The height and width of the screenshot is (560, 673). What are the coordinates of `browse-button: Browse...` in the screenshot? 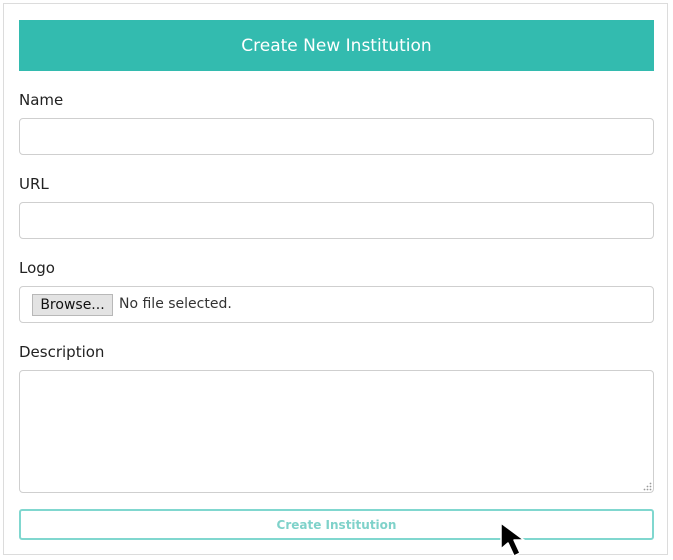 It's located at (72, 305).